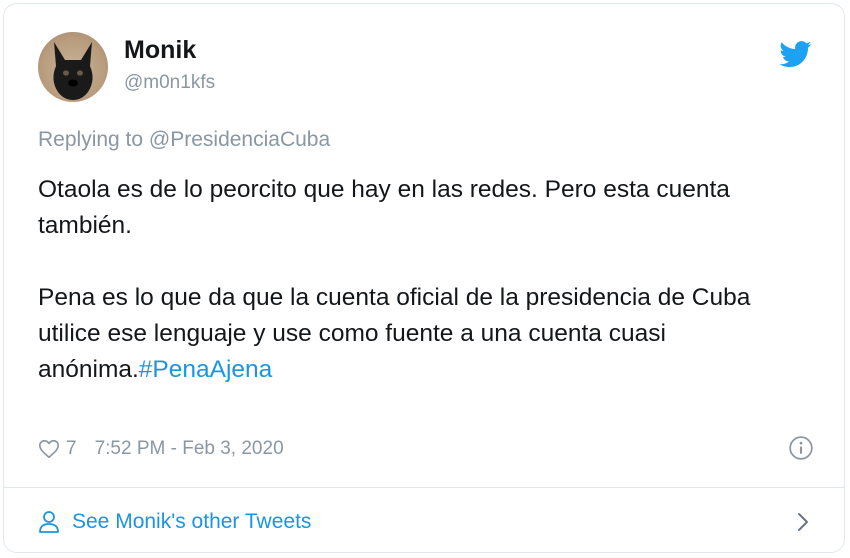 Image resolution: width=850 pixels, height=558 pixels. I want to click on heart-icon, so click(49, 449).